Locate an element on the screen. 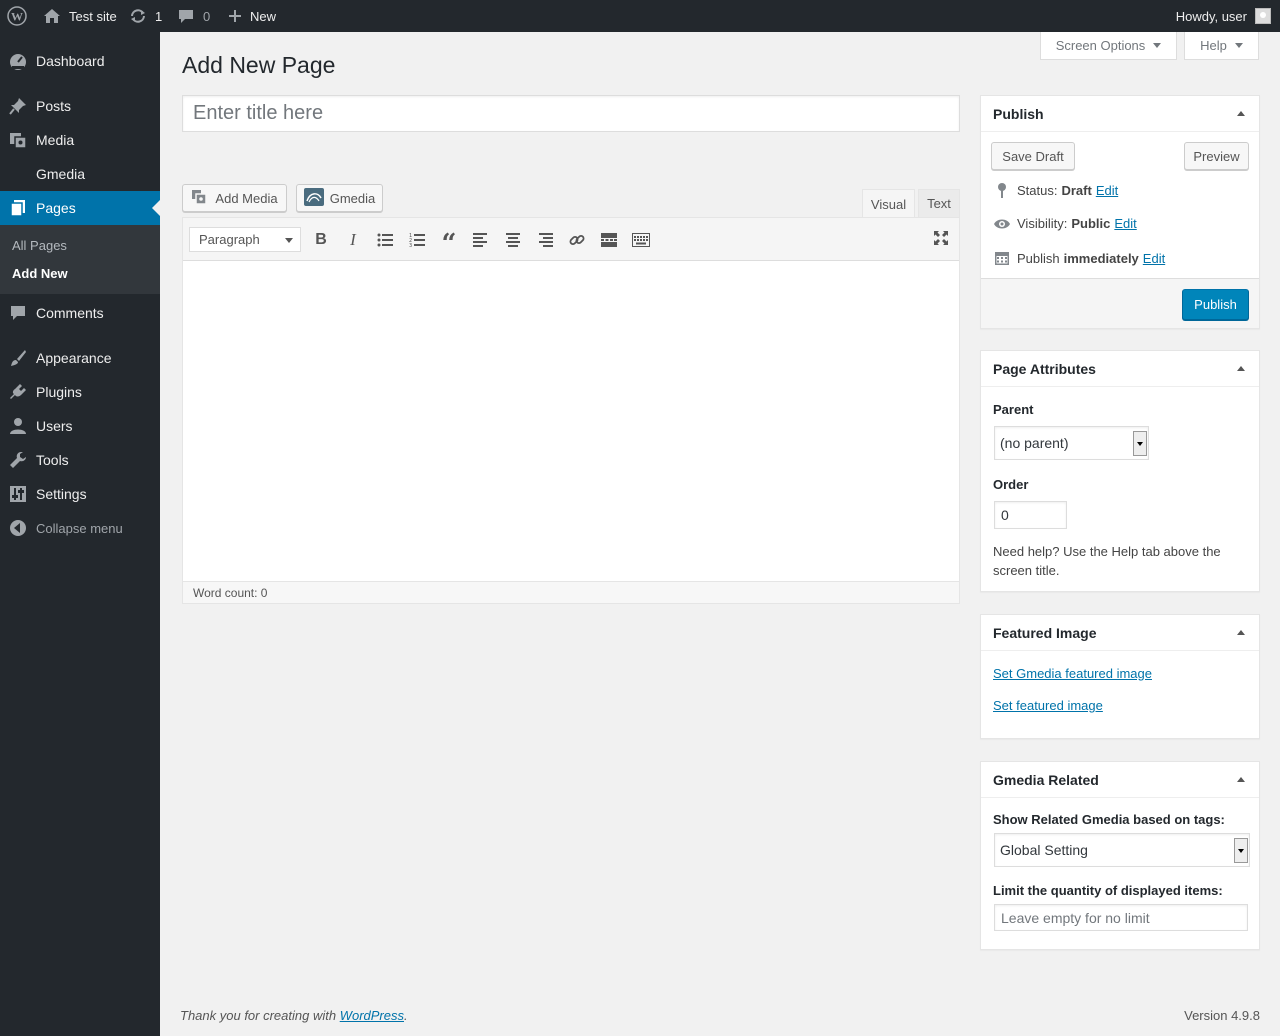 This screenshot has height=1036, width=1280. help-button: Help is located at coordinates (1221, 46).